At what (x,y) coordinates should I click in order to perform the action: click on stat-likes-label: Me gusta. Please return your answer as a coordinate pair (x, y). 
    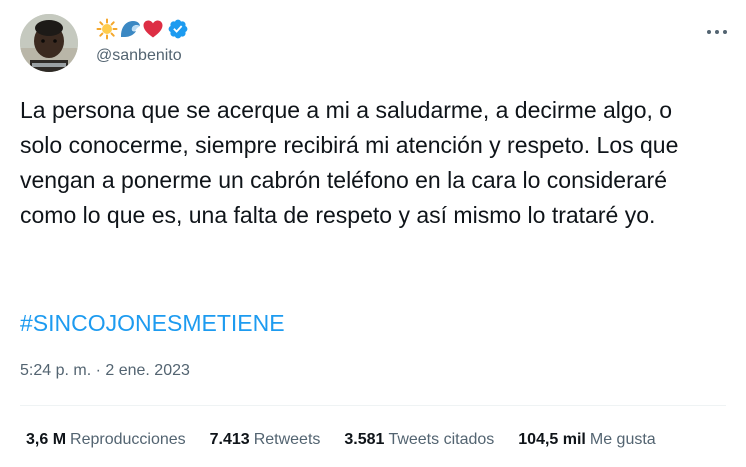
    Looking at the image, I should click on (622, 439).